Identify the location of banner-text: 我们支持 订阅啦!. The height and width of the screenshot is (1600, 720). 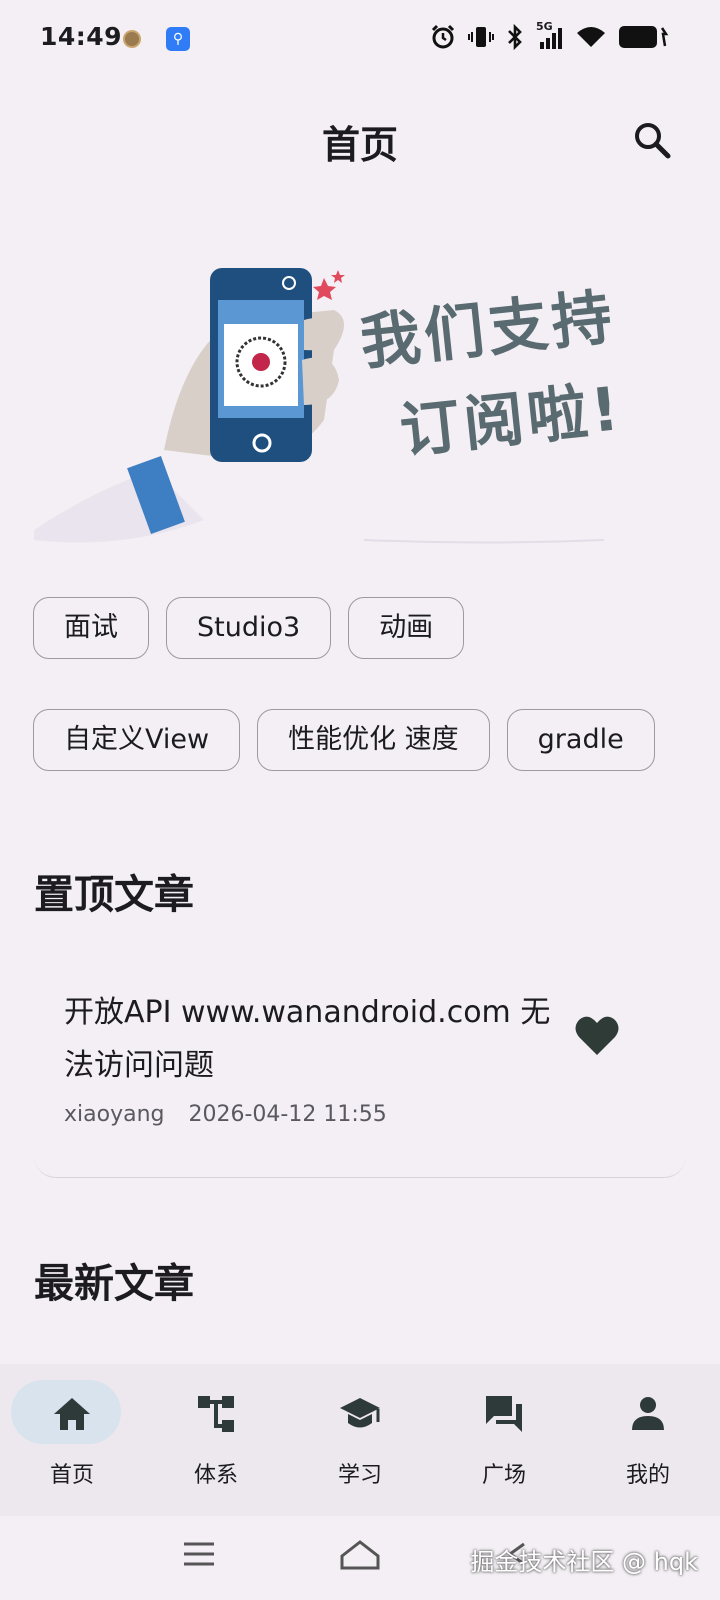
(493, 376).